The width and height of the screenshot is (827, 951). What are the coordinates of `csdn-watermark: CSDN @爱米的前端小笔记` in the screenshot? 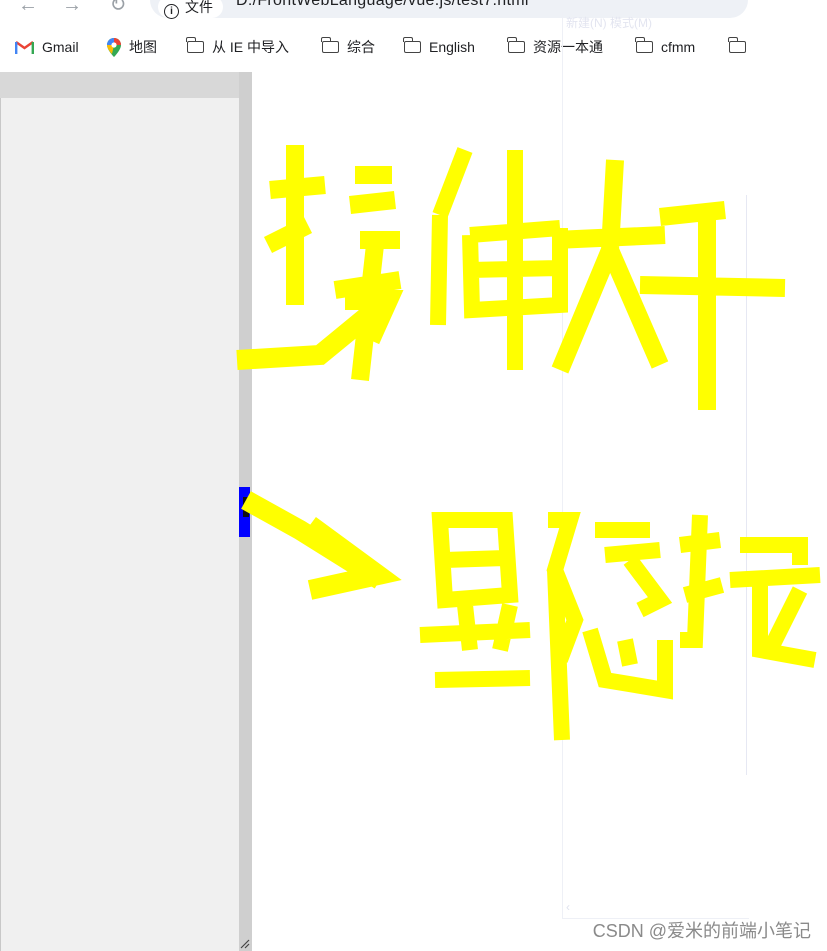 It's located at (701, 931).